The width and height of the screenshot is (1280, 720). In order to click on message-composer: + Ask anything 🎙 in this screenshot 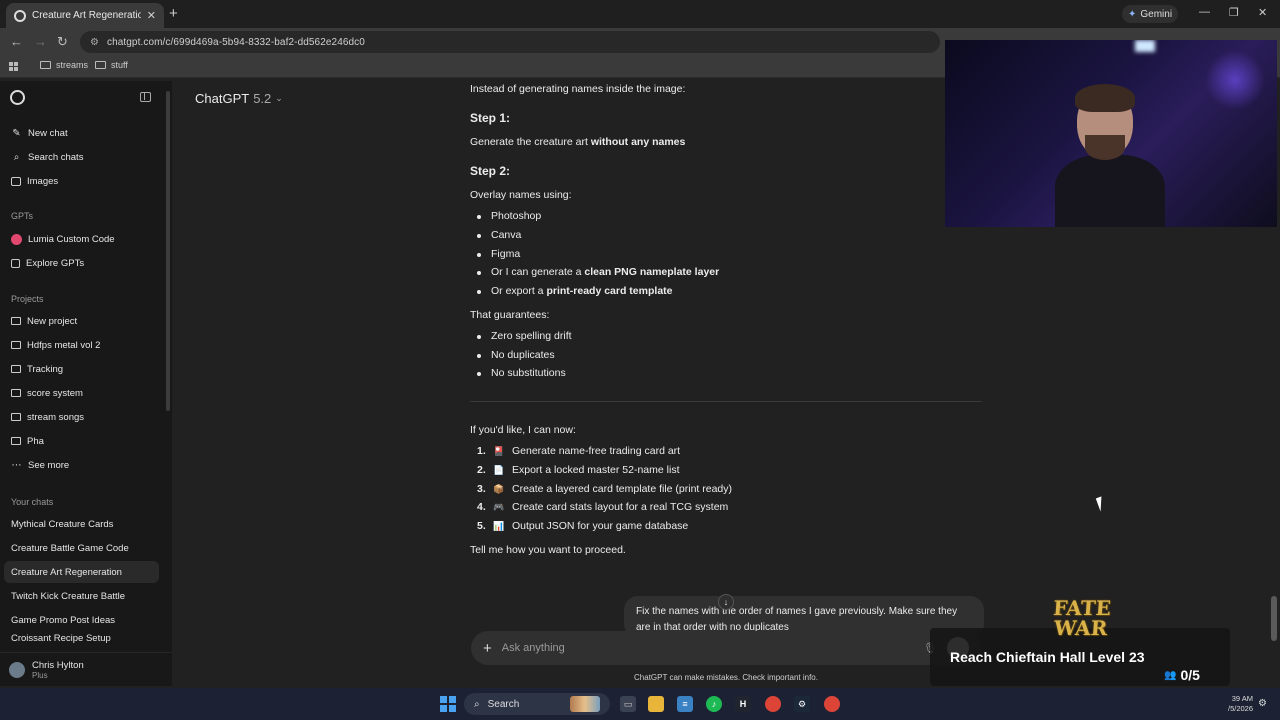, I will do `click(726, 648)`.